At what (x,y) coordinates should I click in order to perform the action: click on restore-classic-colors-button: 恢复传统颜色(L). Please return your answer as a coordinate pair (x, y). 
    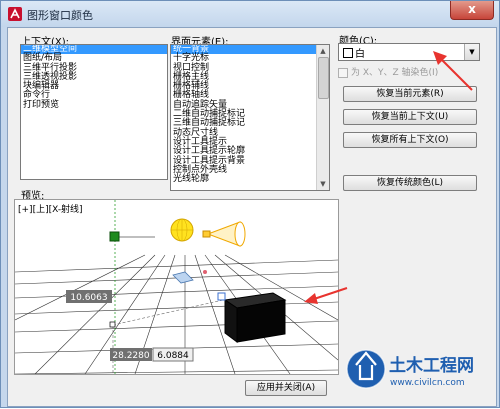
    Looking at the image, I should click on (410, 183).